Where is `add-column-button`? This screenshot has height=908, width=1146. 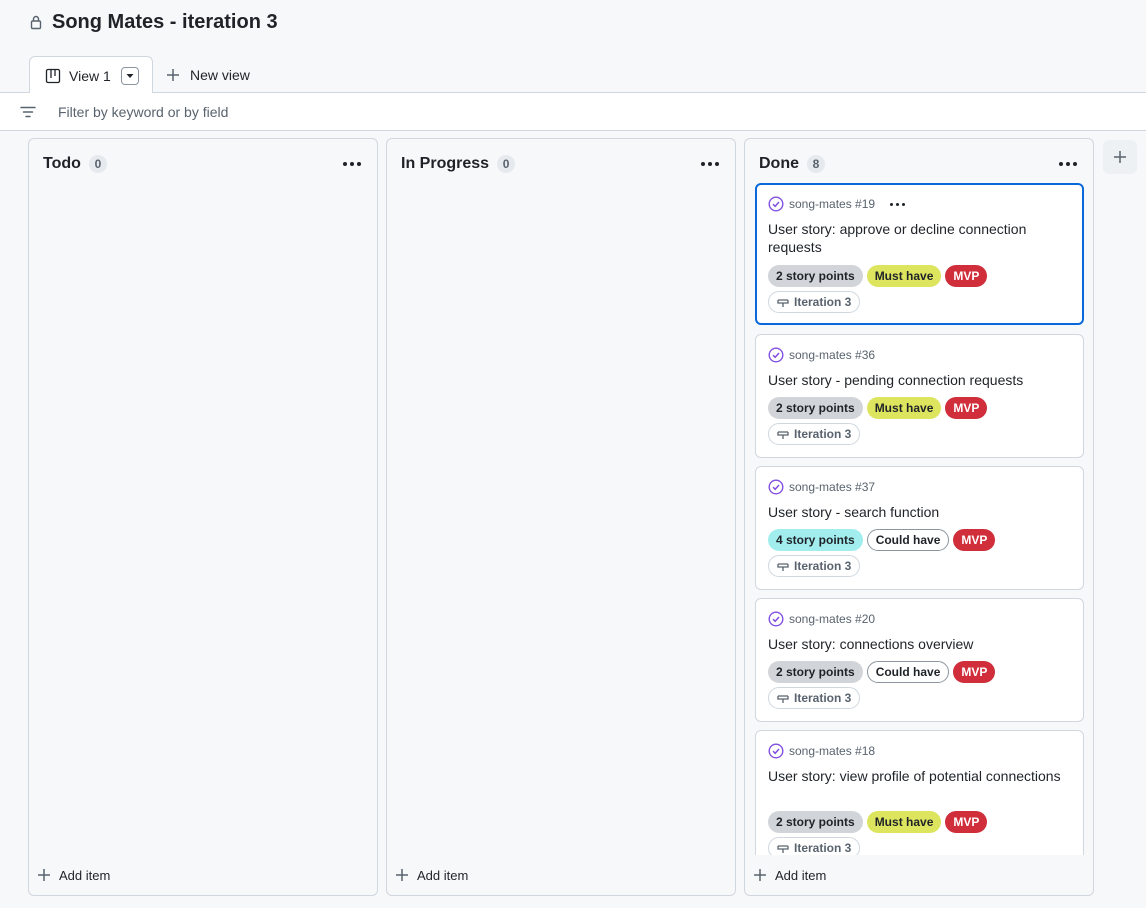
add-column-button is located at coordinates (1120, 157).